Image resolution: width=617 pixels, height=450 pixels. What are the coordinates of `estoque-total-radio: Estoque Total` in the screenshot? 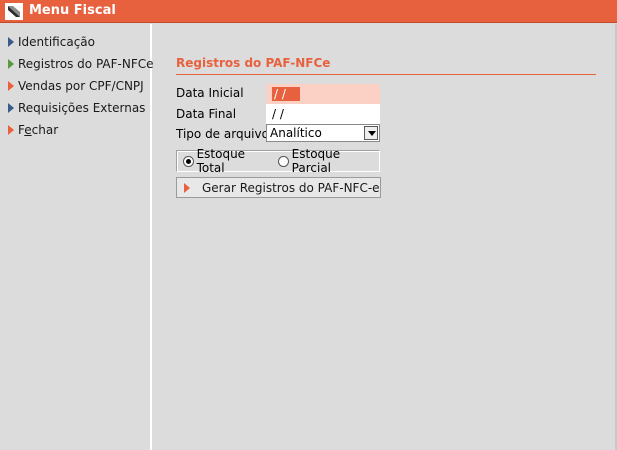 It's located at (228, 161).